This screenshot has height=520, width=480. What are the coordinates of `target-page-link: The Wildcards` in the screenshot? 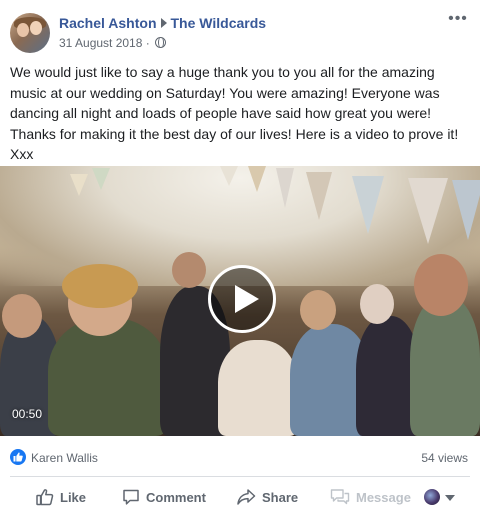 It's located at (219, 23).